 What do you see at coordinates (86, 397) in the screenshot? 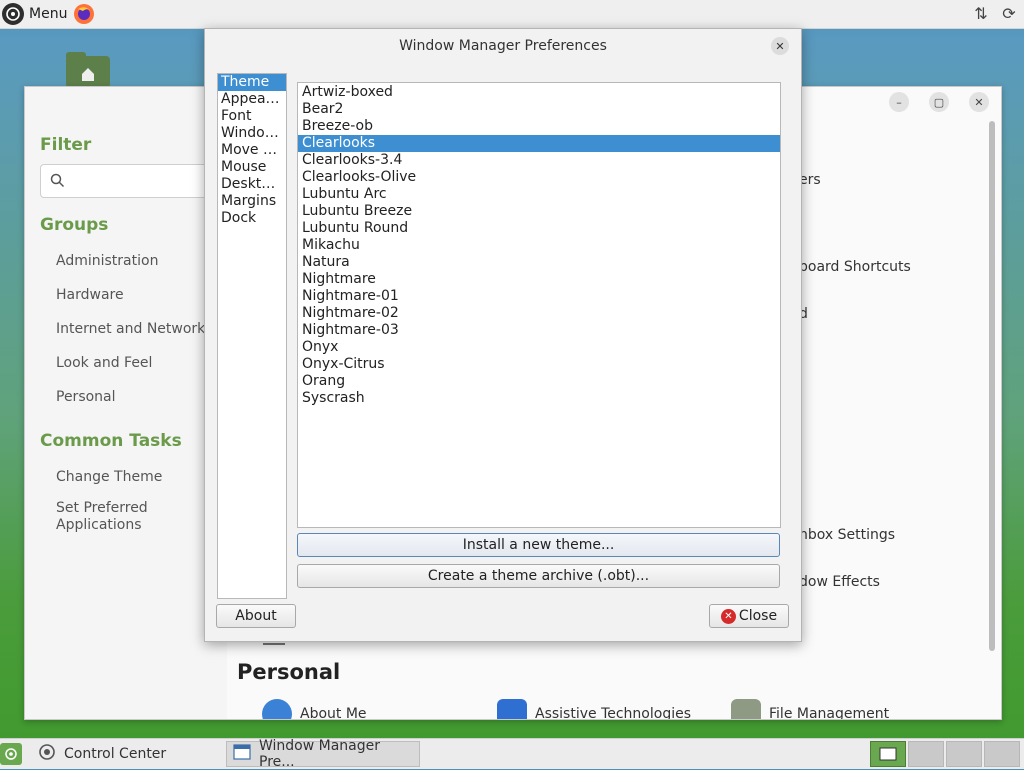
I see `group-personal: Personal` at bounding box center [86, 397].